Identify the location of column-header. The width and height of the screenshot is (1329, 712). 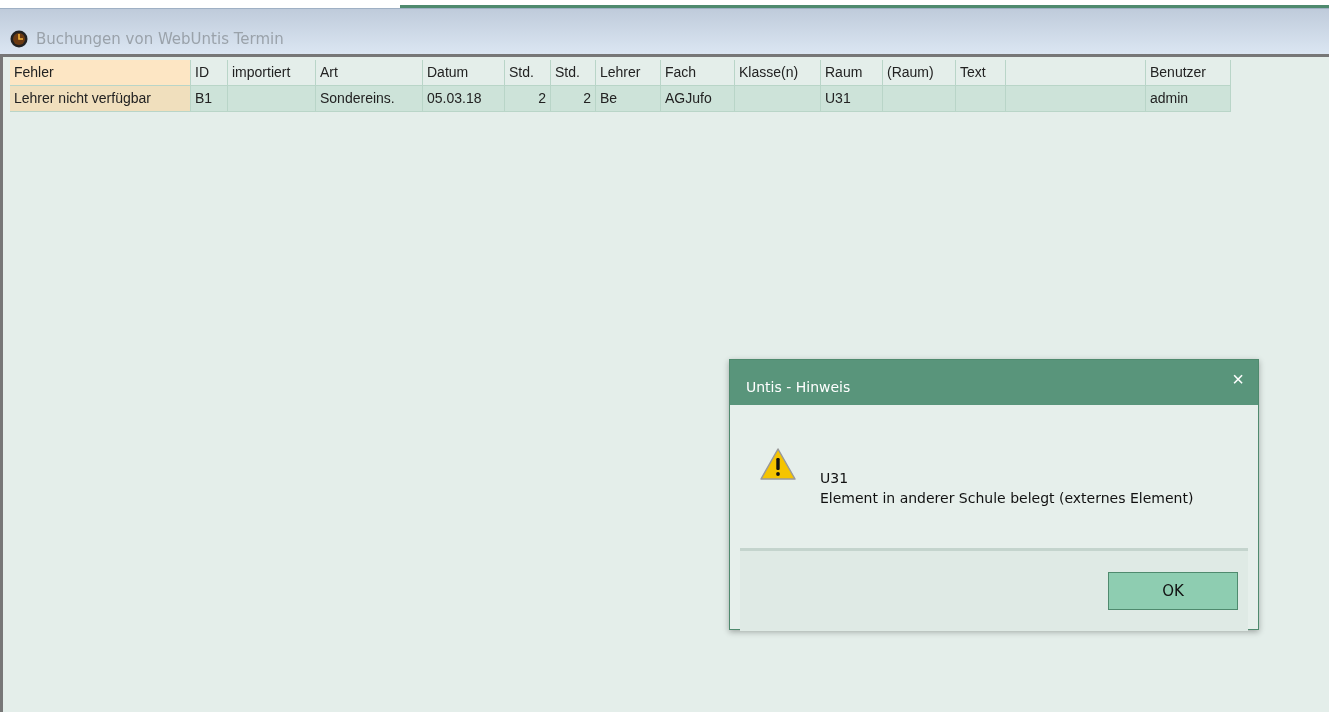
(1076, 73).